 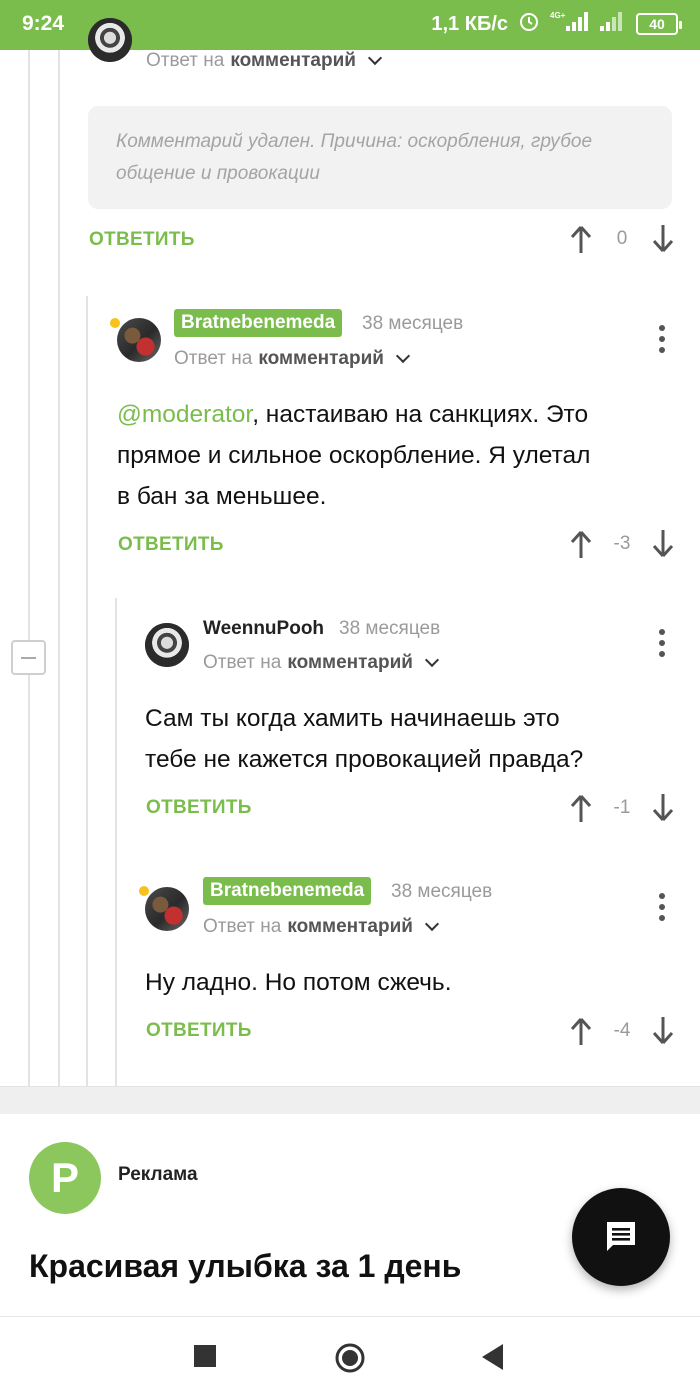 What do you see at coordinates (558, 15) in the screenshot?
I see `svg-text: 4G+` at bounding box center [558, 15].